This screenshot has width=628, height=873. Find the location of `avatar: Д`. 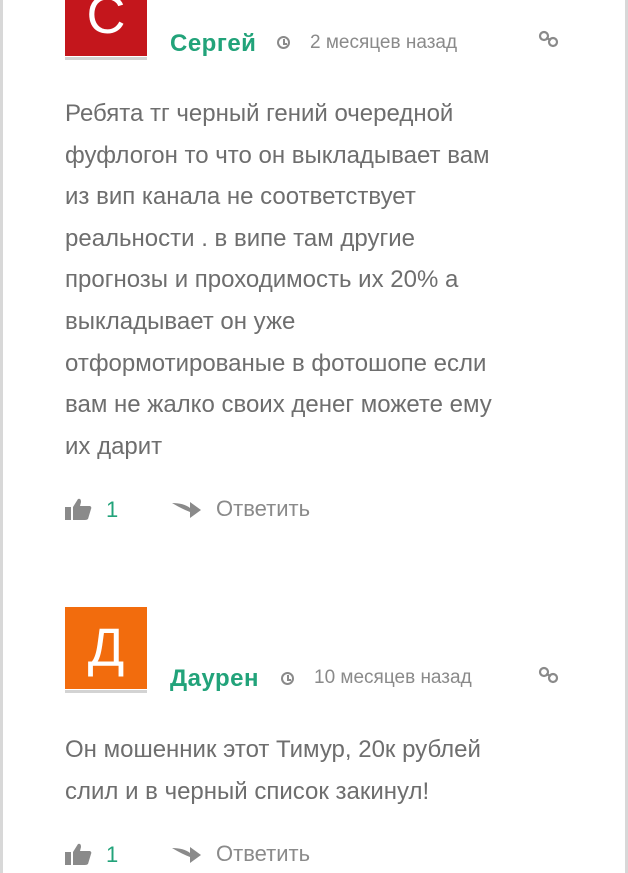

avatar: Д is located at coordinates (106, 650).